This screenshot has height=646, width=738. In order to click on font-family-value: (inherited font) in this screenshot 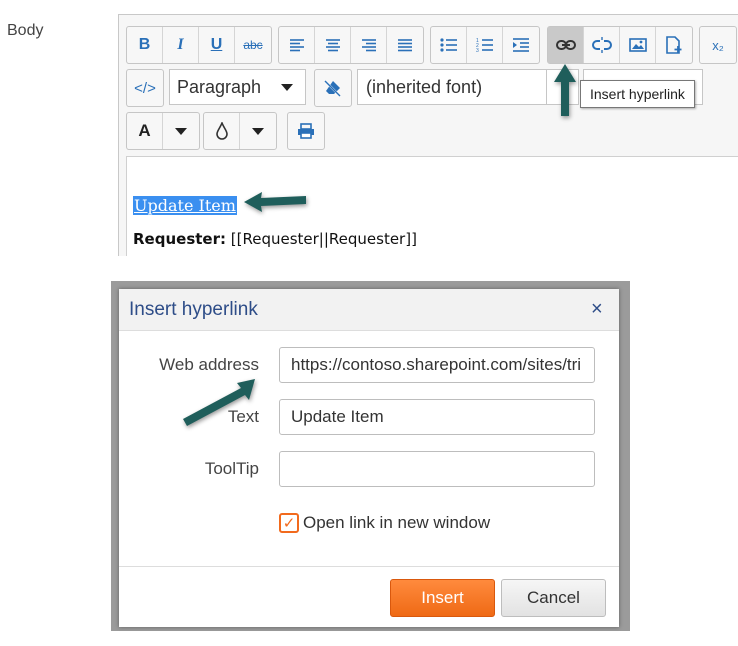, I will do `click(424, 86)`.